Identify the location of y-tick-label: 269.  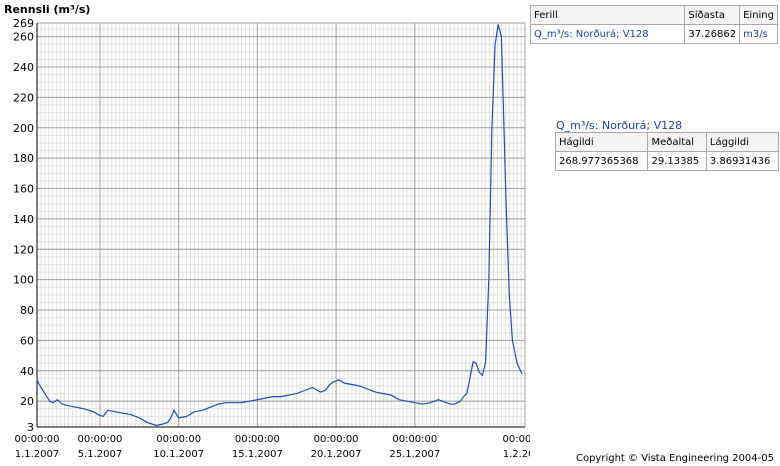
(23, 23).